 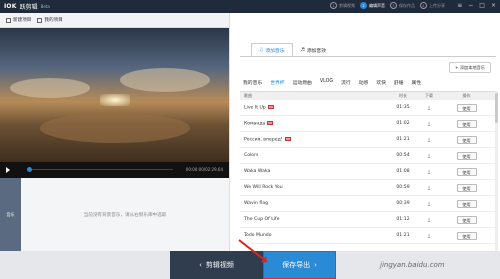 What do you see at coordinates (277, 82) in the screenshot?
I see `category-tab: 世界杯` at bounding box center [277, 82].